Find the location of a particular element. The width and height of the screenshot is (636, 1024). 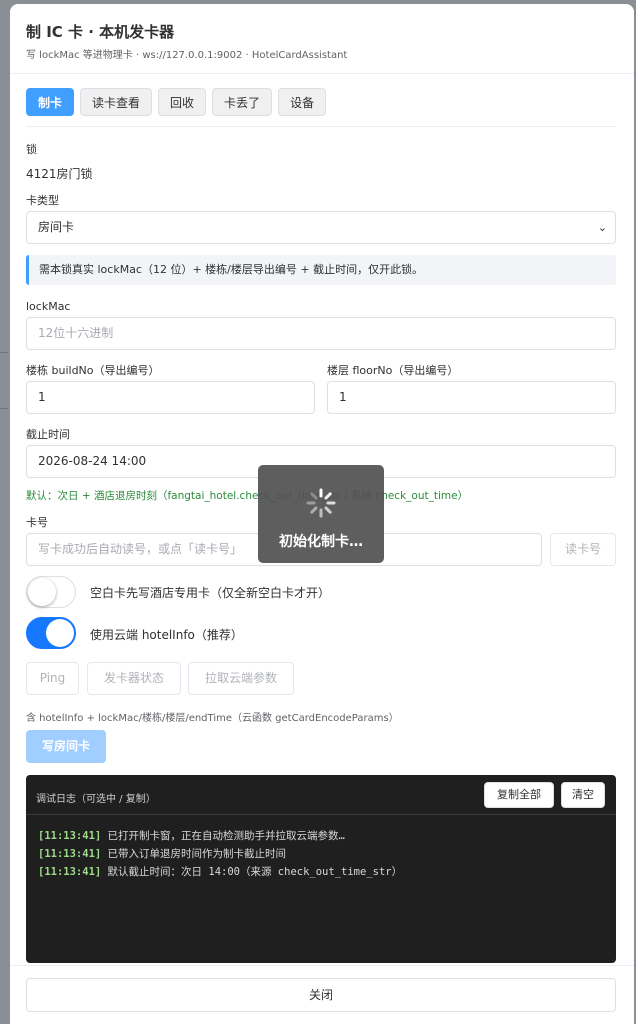

dialog-footer: 关闭 is located at coordinates (322, 994).